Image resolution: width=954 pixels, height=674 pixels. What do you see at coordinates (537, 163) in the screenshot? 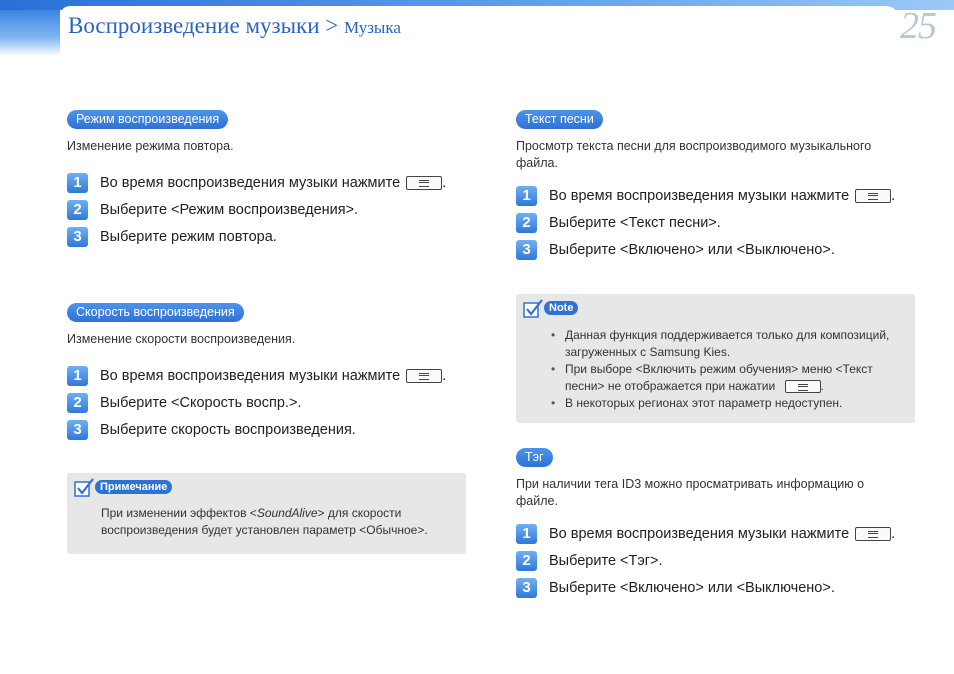
I see `description-line: файла.` at bounding box center [537, 163].